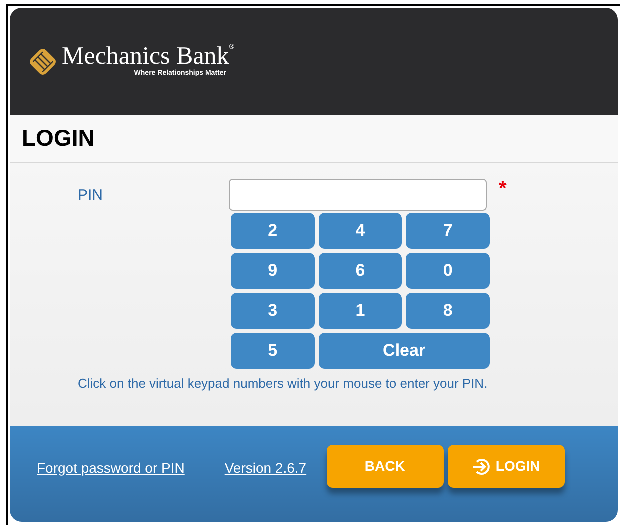 Image resolution: width=620 pixels, height=525 pixels. Describe the element at coordinates (273, 231) in the screenshot. I see `keypad-key: 2` at that location.